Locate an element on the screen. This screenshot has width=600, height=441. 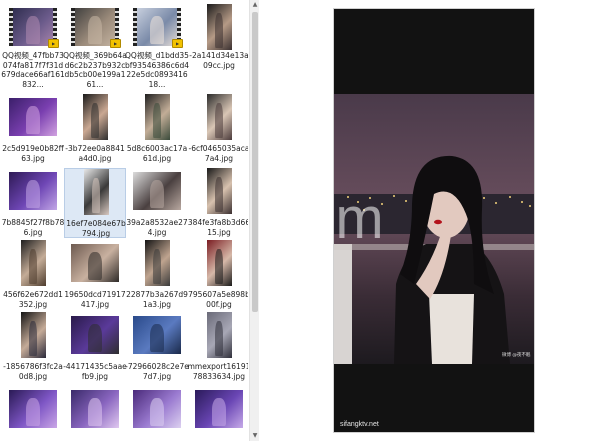
file-name: -2a141d34e13a09cc.jpg is located at coordinates (218, 60).